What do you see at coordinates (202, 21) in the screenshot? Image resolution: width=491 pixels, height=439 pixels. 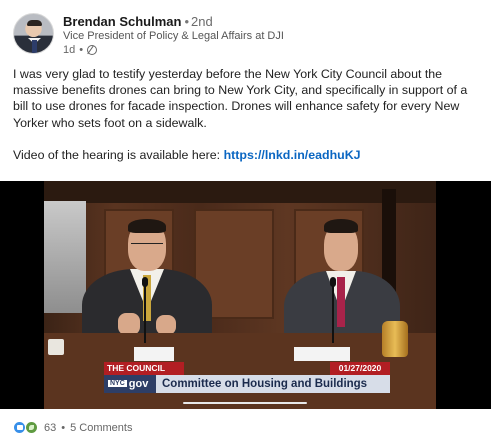 I see `connection-degree: 2nd` at bounding box center [202, 21].